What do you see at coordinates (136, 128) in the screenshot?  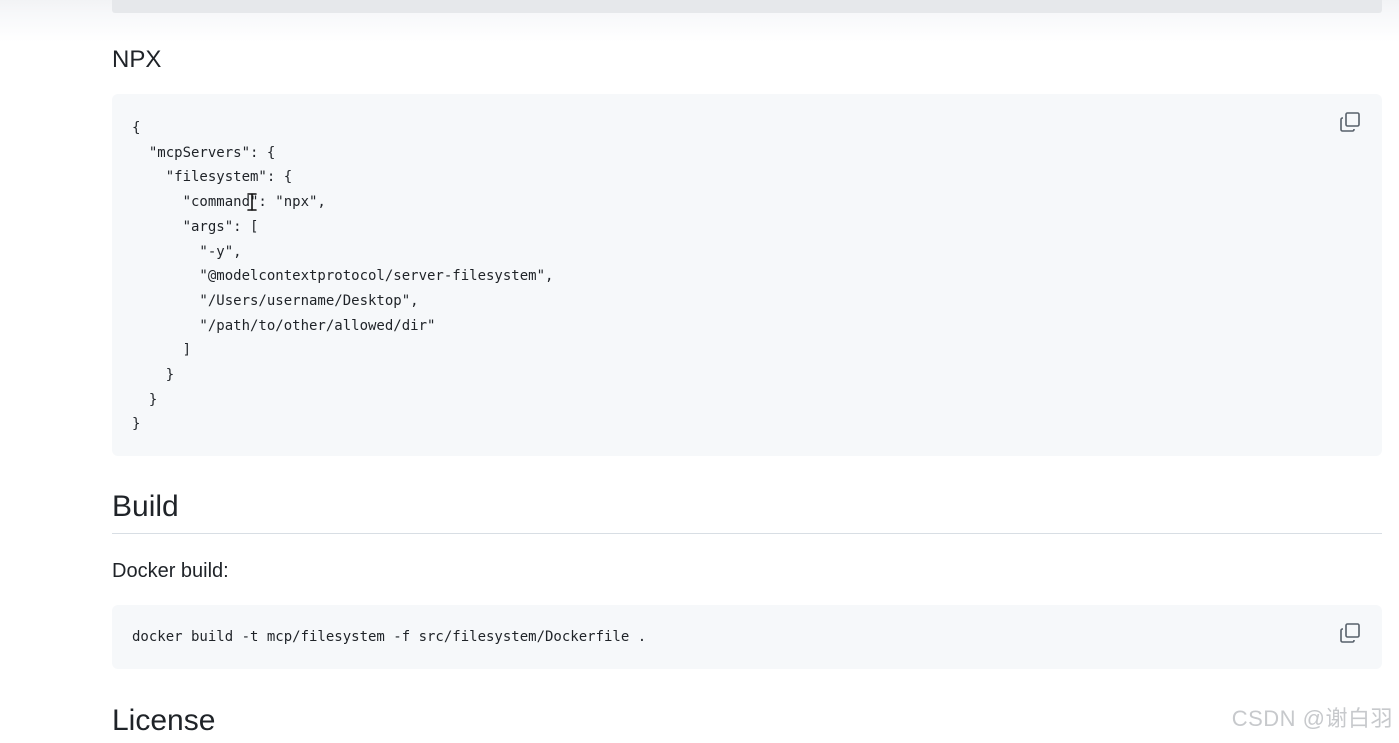 I see `code-line: {` at bounding box center [136, 128].